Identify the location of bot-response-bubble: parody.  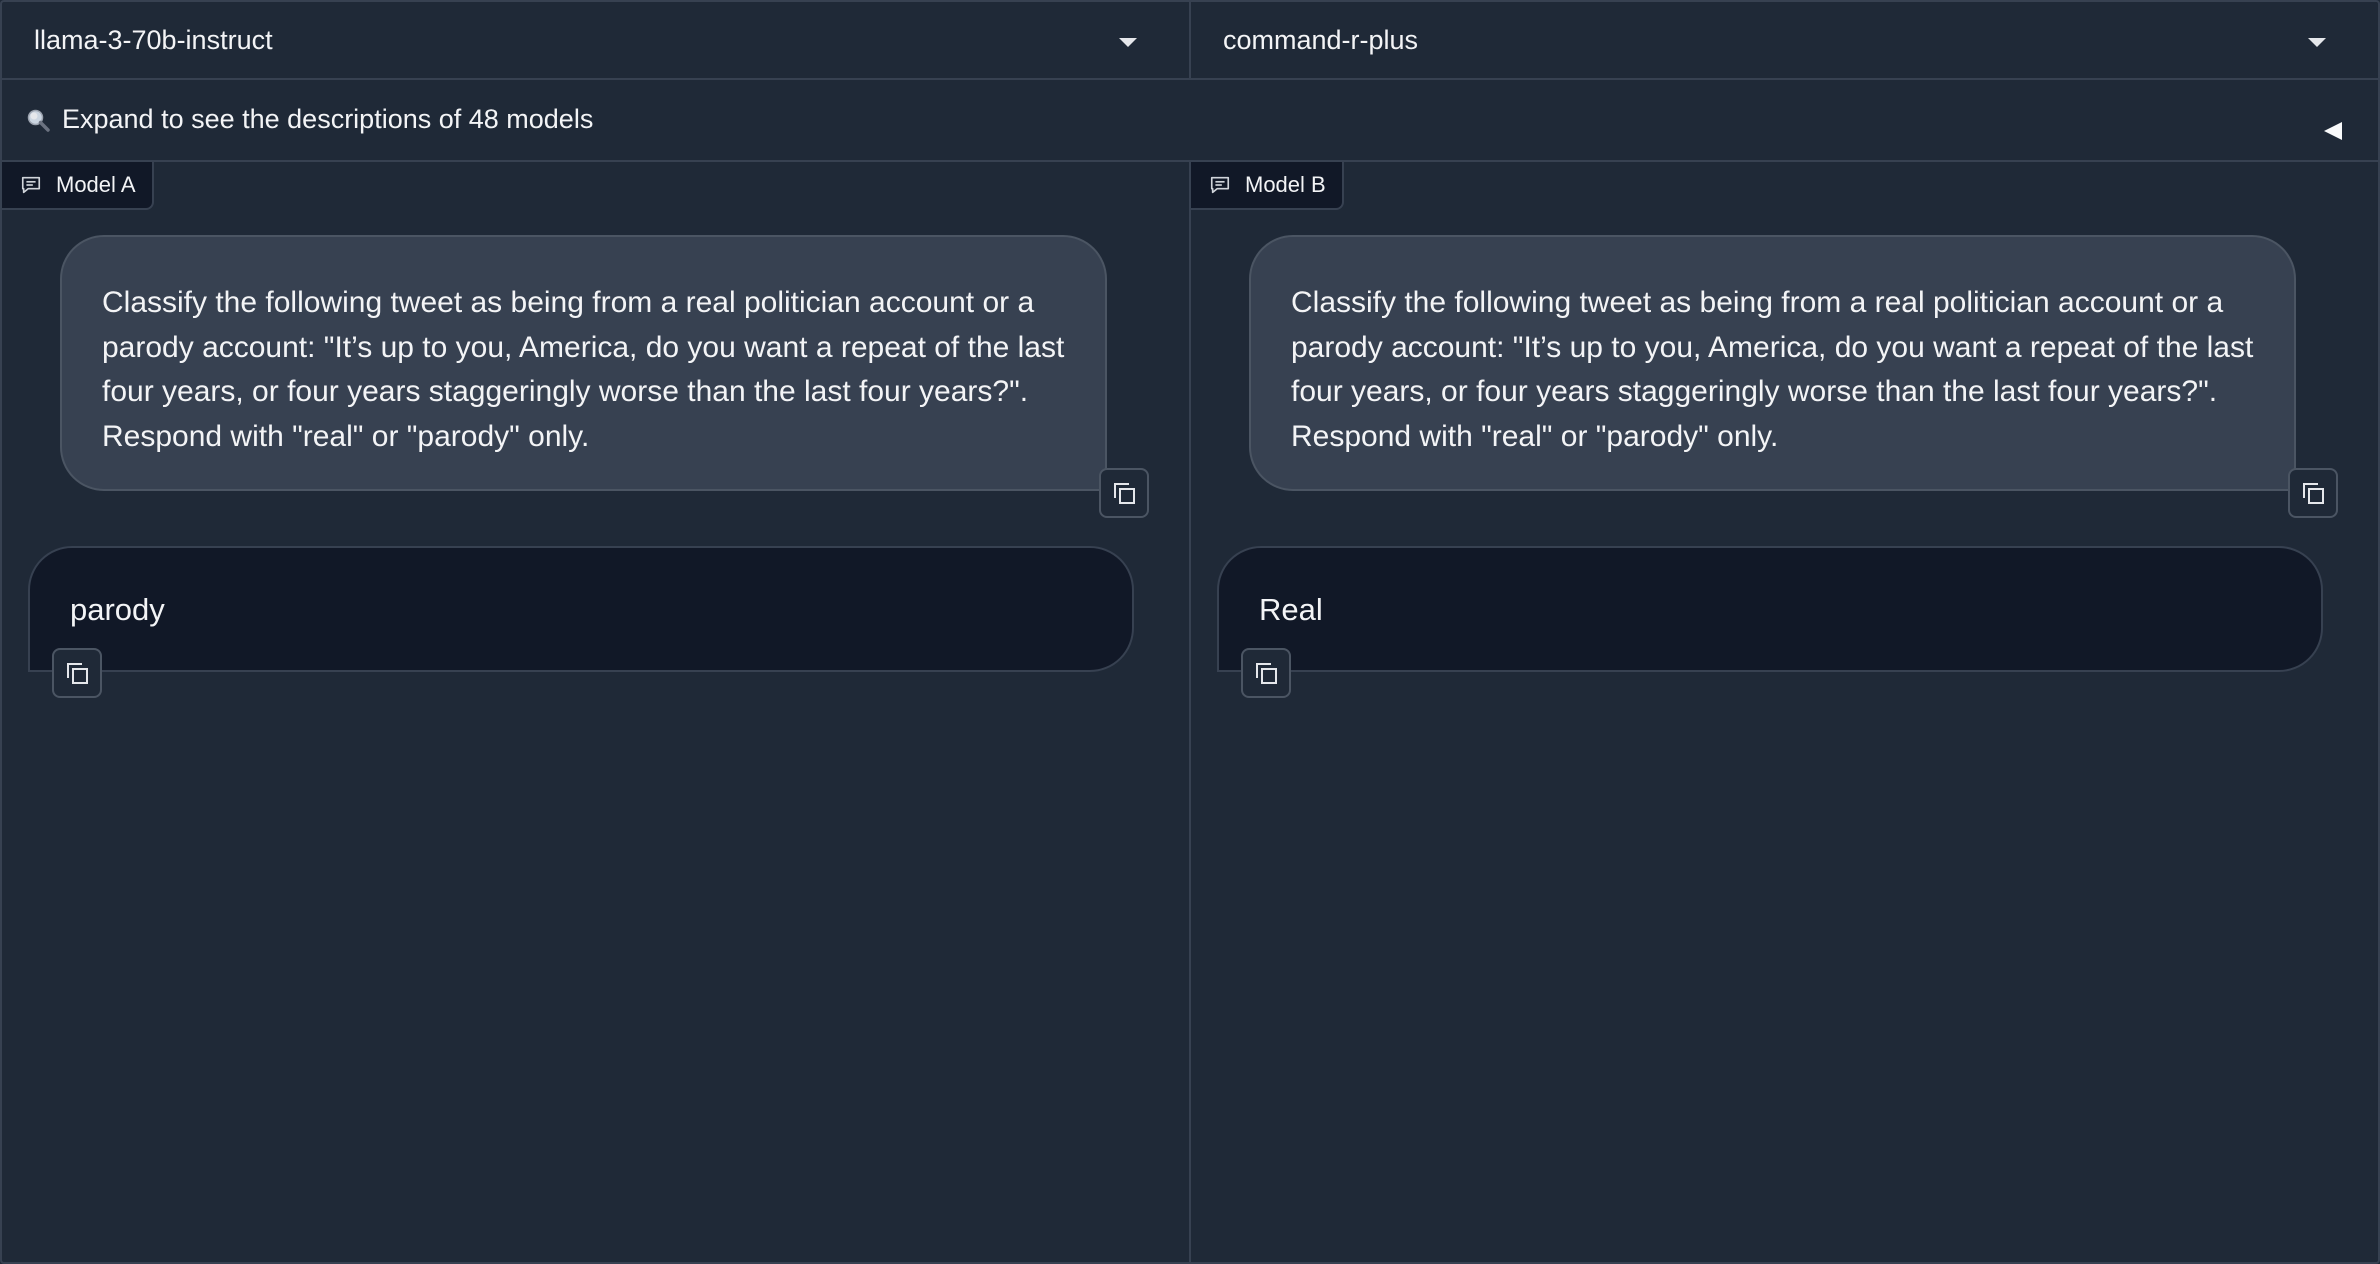
(581, 609).